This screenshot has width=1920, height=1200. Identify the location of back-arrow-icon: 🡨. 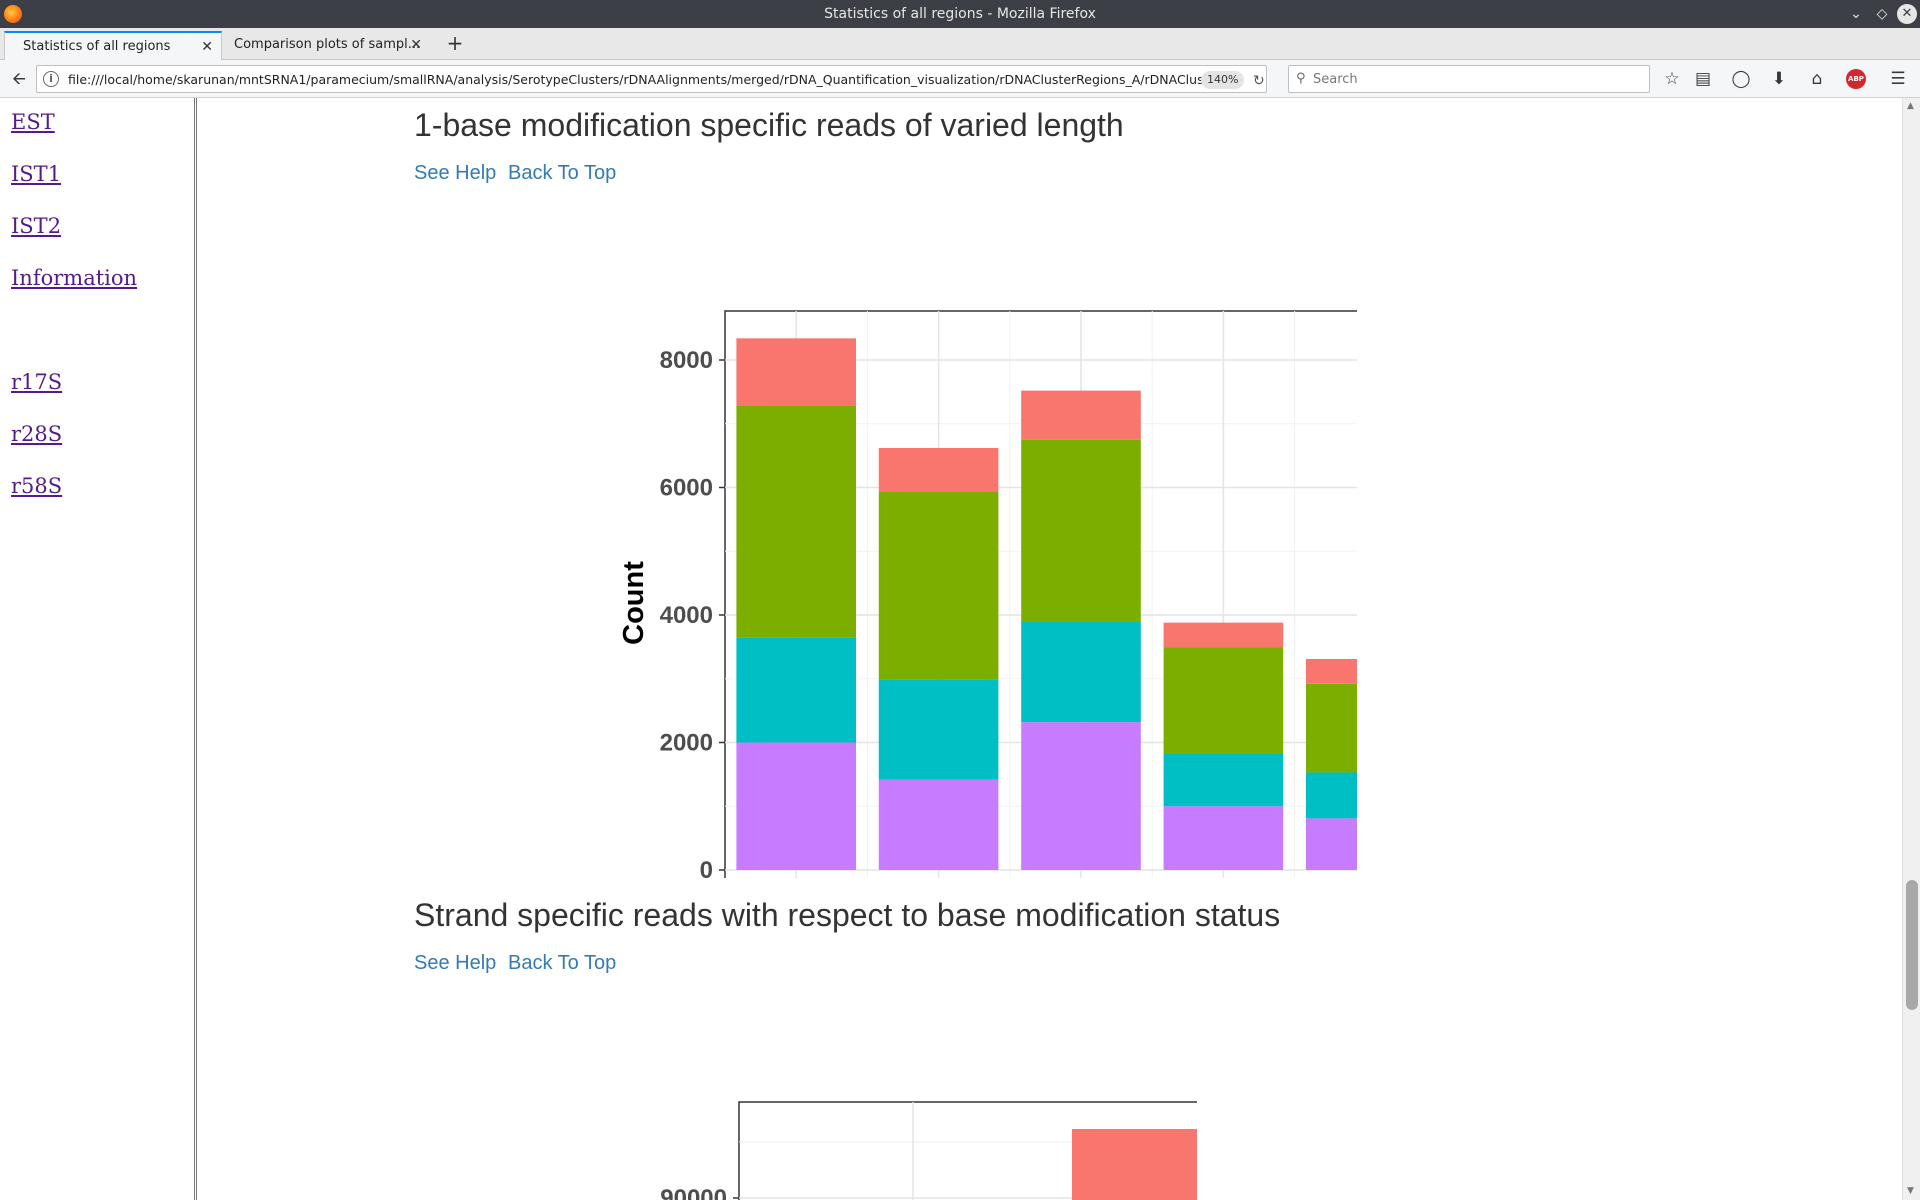
(19, 79).